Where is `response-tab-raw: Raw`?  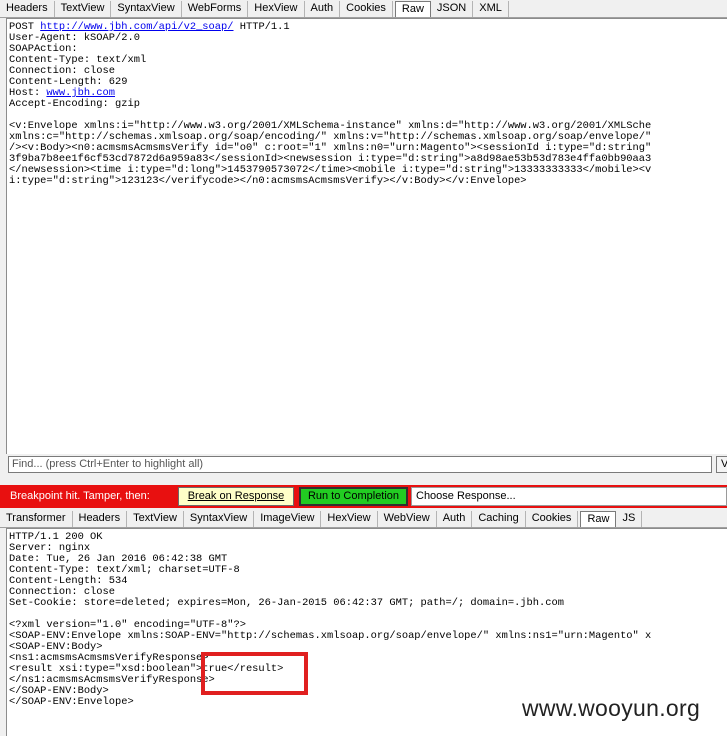 response-tab-raw: Raw is located at coordinates (598, 519).